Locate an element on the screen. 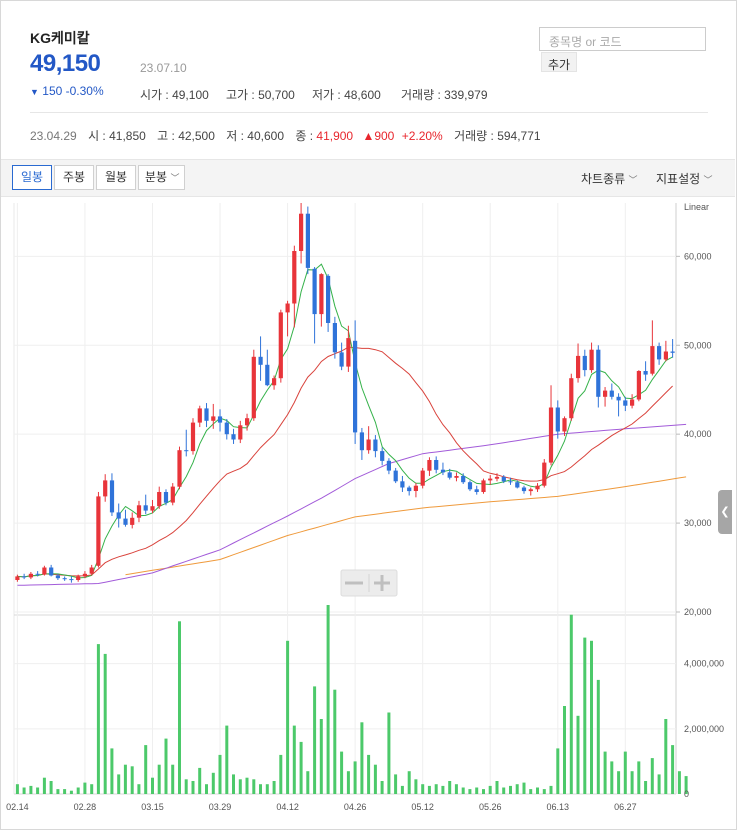 Image resolution: width=737 pixels, height=830 pixels. price-tick-label: 20,000 is located at coordinates (698, 612).